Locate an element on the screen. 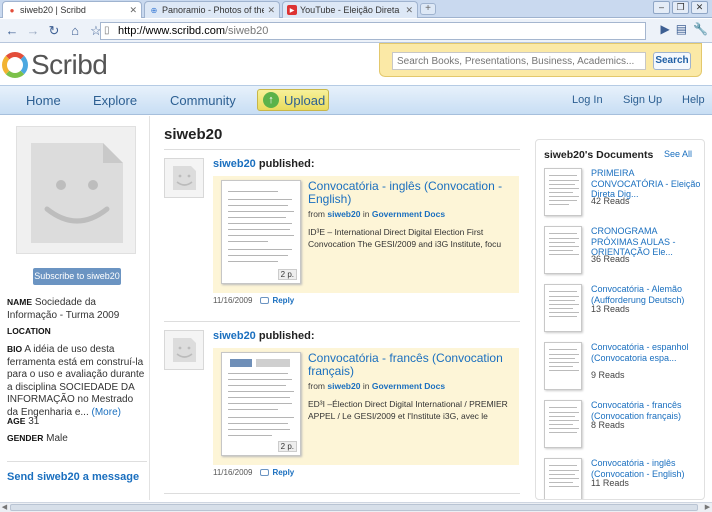 This screenshot has height=512, width=712. tab-scribd: ● siweb20 | Scribd ✕ is located at coordinates (72, 9).